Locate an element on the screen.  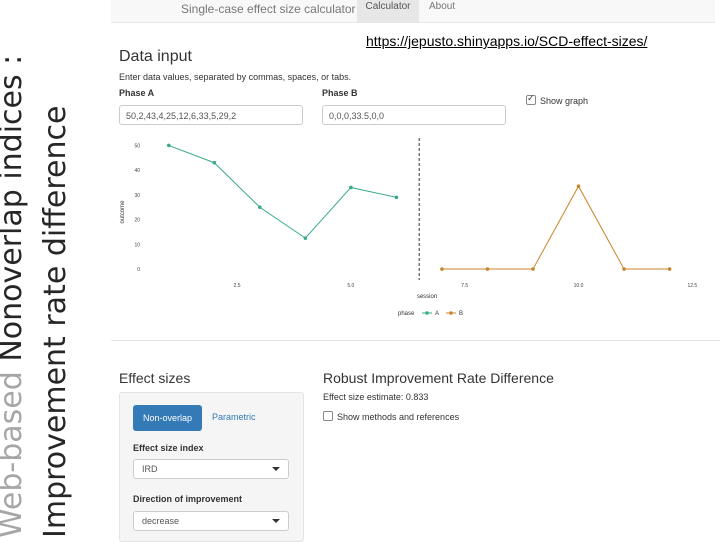
y-tick-label: 30 is located at coordinates (137, 196).